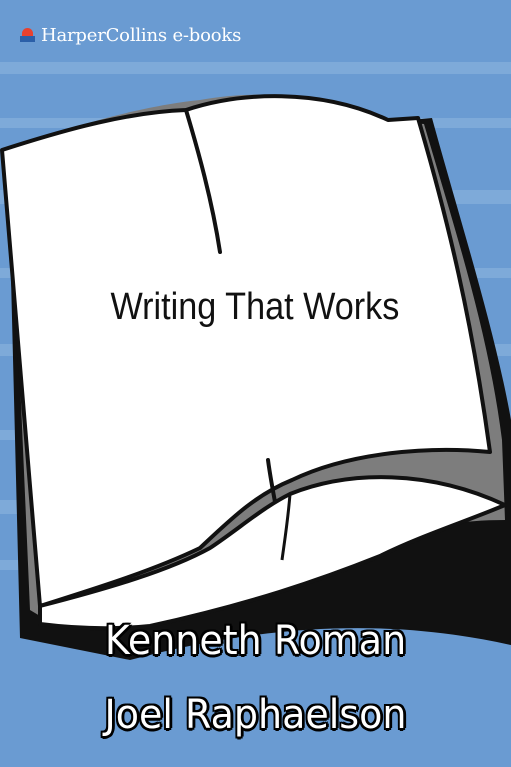  What do you see at coordinates (255, 715) in the screenshot?
I see `author-name: Joel Raphaelson` at bounding box center [255, 715].